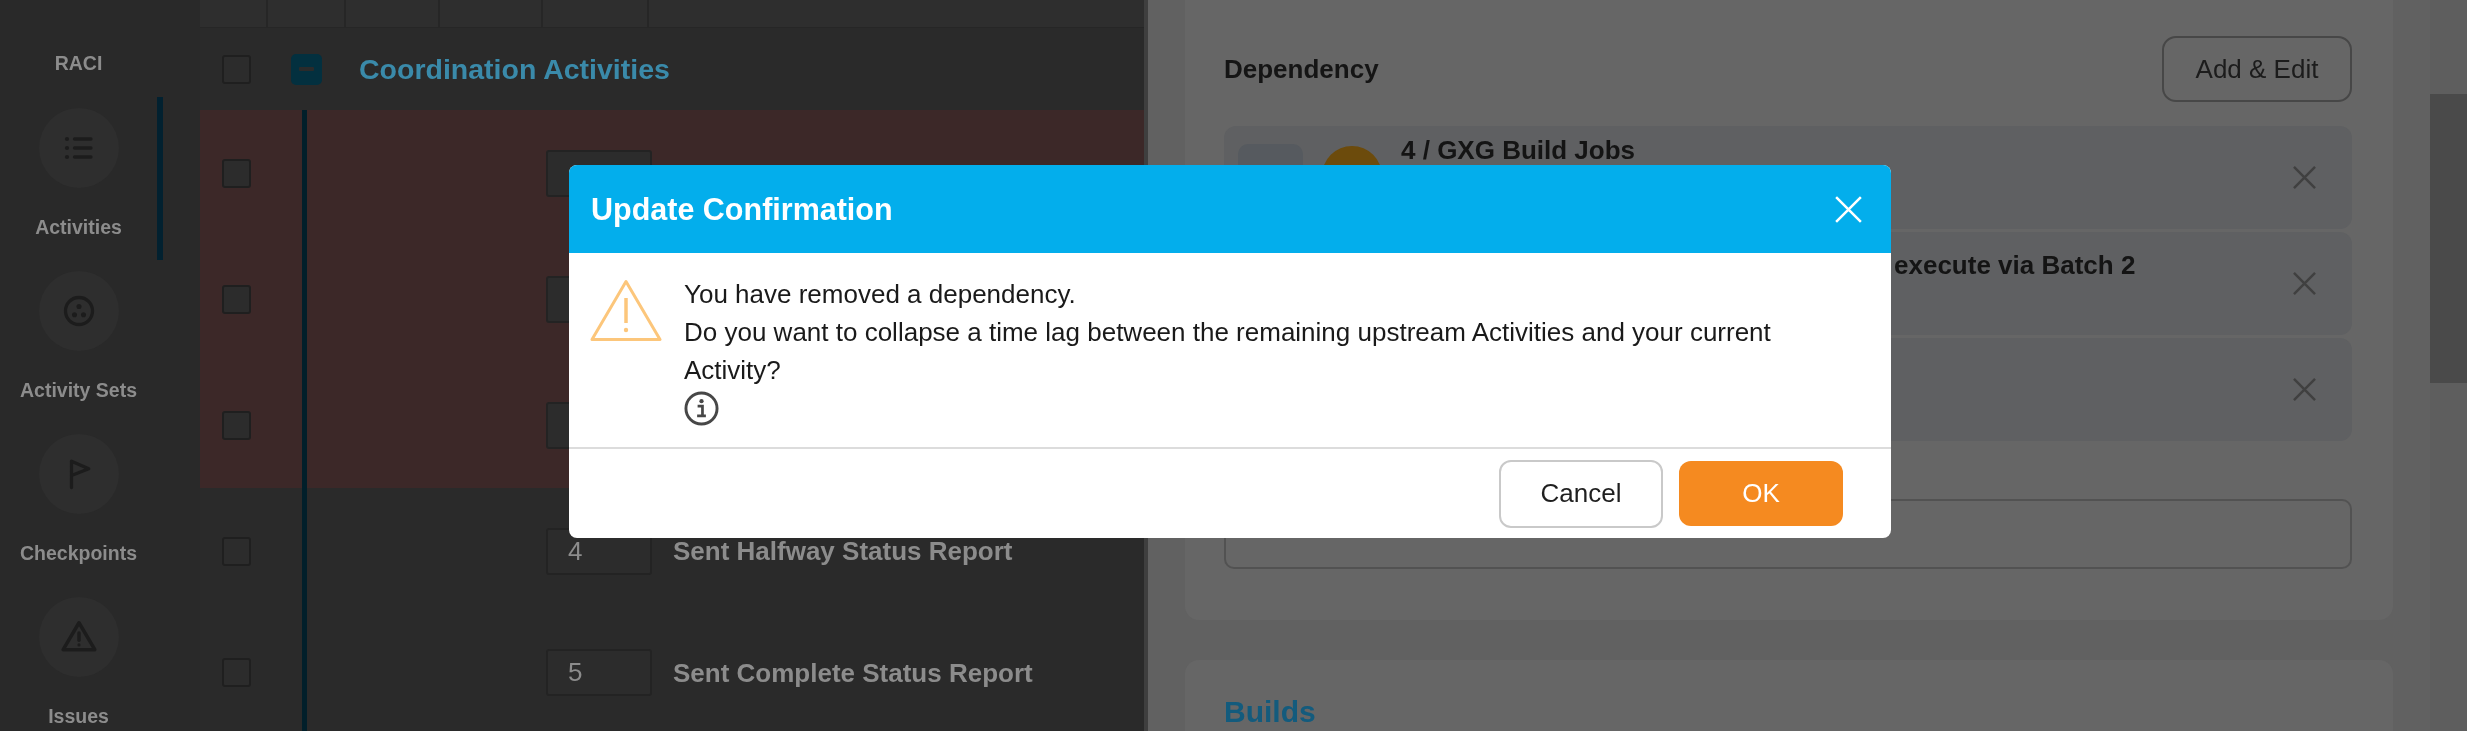 The width and height of the screenshot is (2467, 731). I want to click on dialog-message: Do you want to collapse a time lag between the remaining upstream Activities and your current Activity?, so click(1228, 351).